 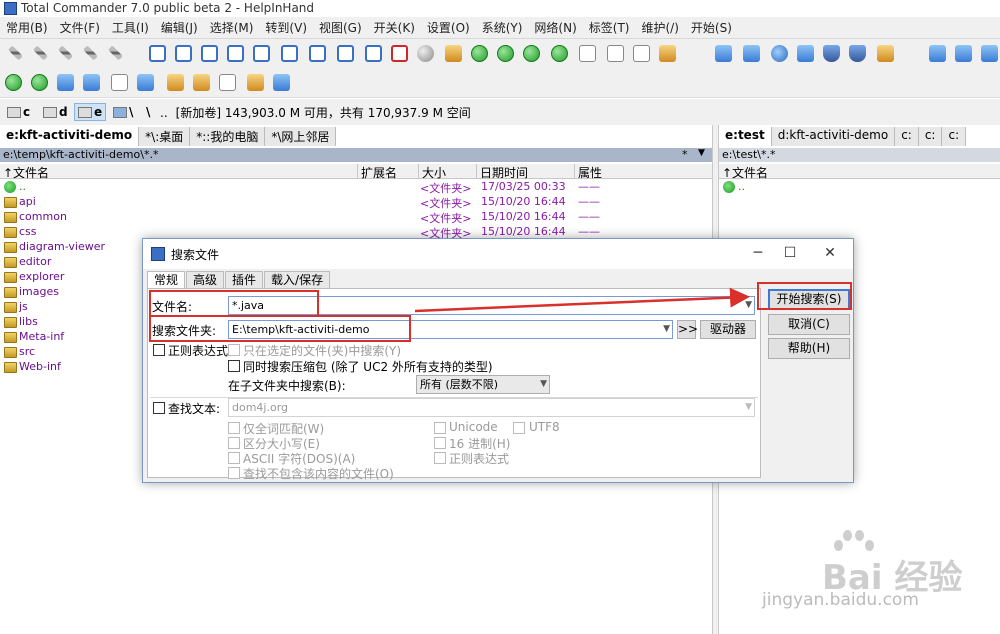 I want to click on baidu-watermark: Bai 经验 jingyan.baidu.com, so click(x=877, y=573).